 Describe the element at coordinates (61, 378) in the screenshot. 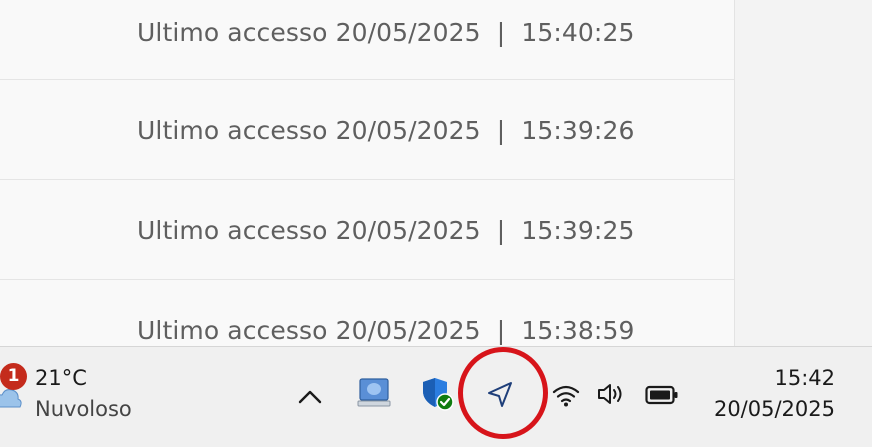

I see `weather-temperature: 21°C` at that location.